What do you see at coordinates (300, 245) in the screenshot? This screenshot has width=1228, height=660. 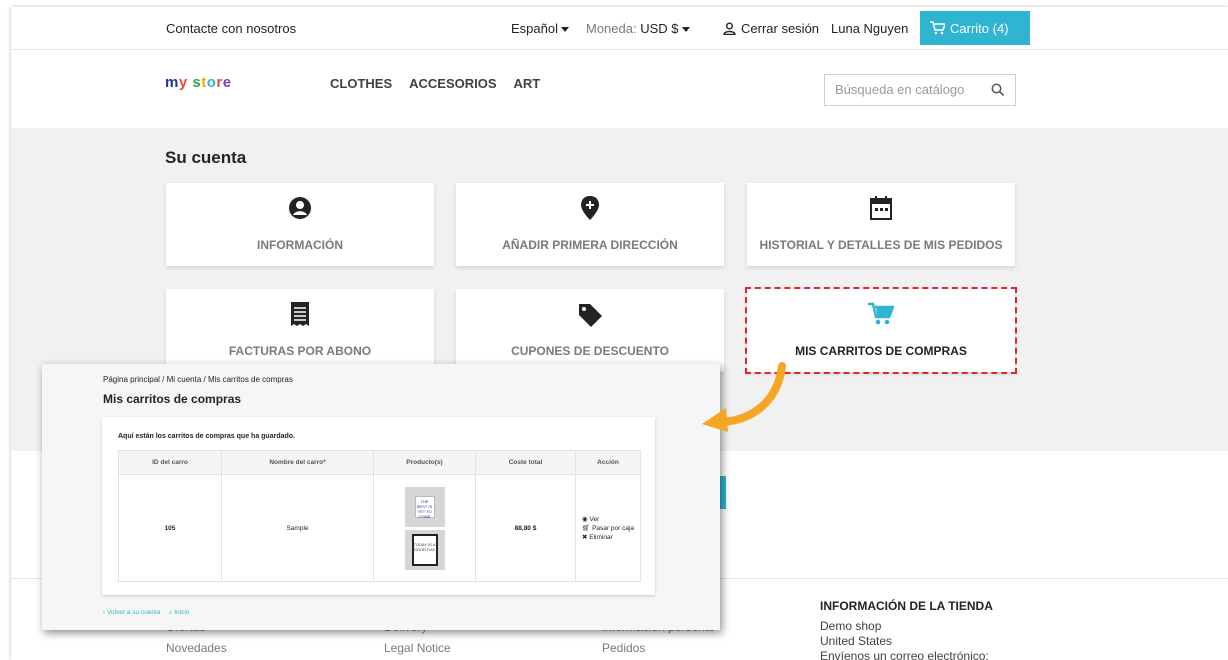 I see `tile-label: INFORMACIÓN` at bounding box center [300, 245].